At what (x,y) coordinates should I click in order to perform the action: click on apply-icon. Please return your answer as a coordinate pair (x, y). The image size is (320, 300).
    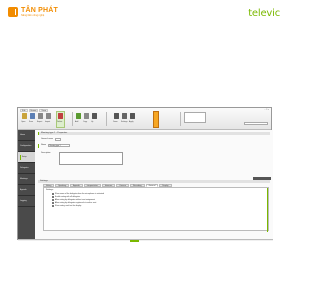
    Looking at the image, I should click on (132, 116).